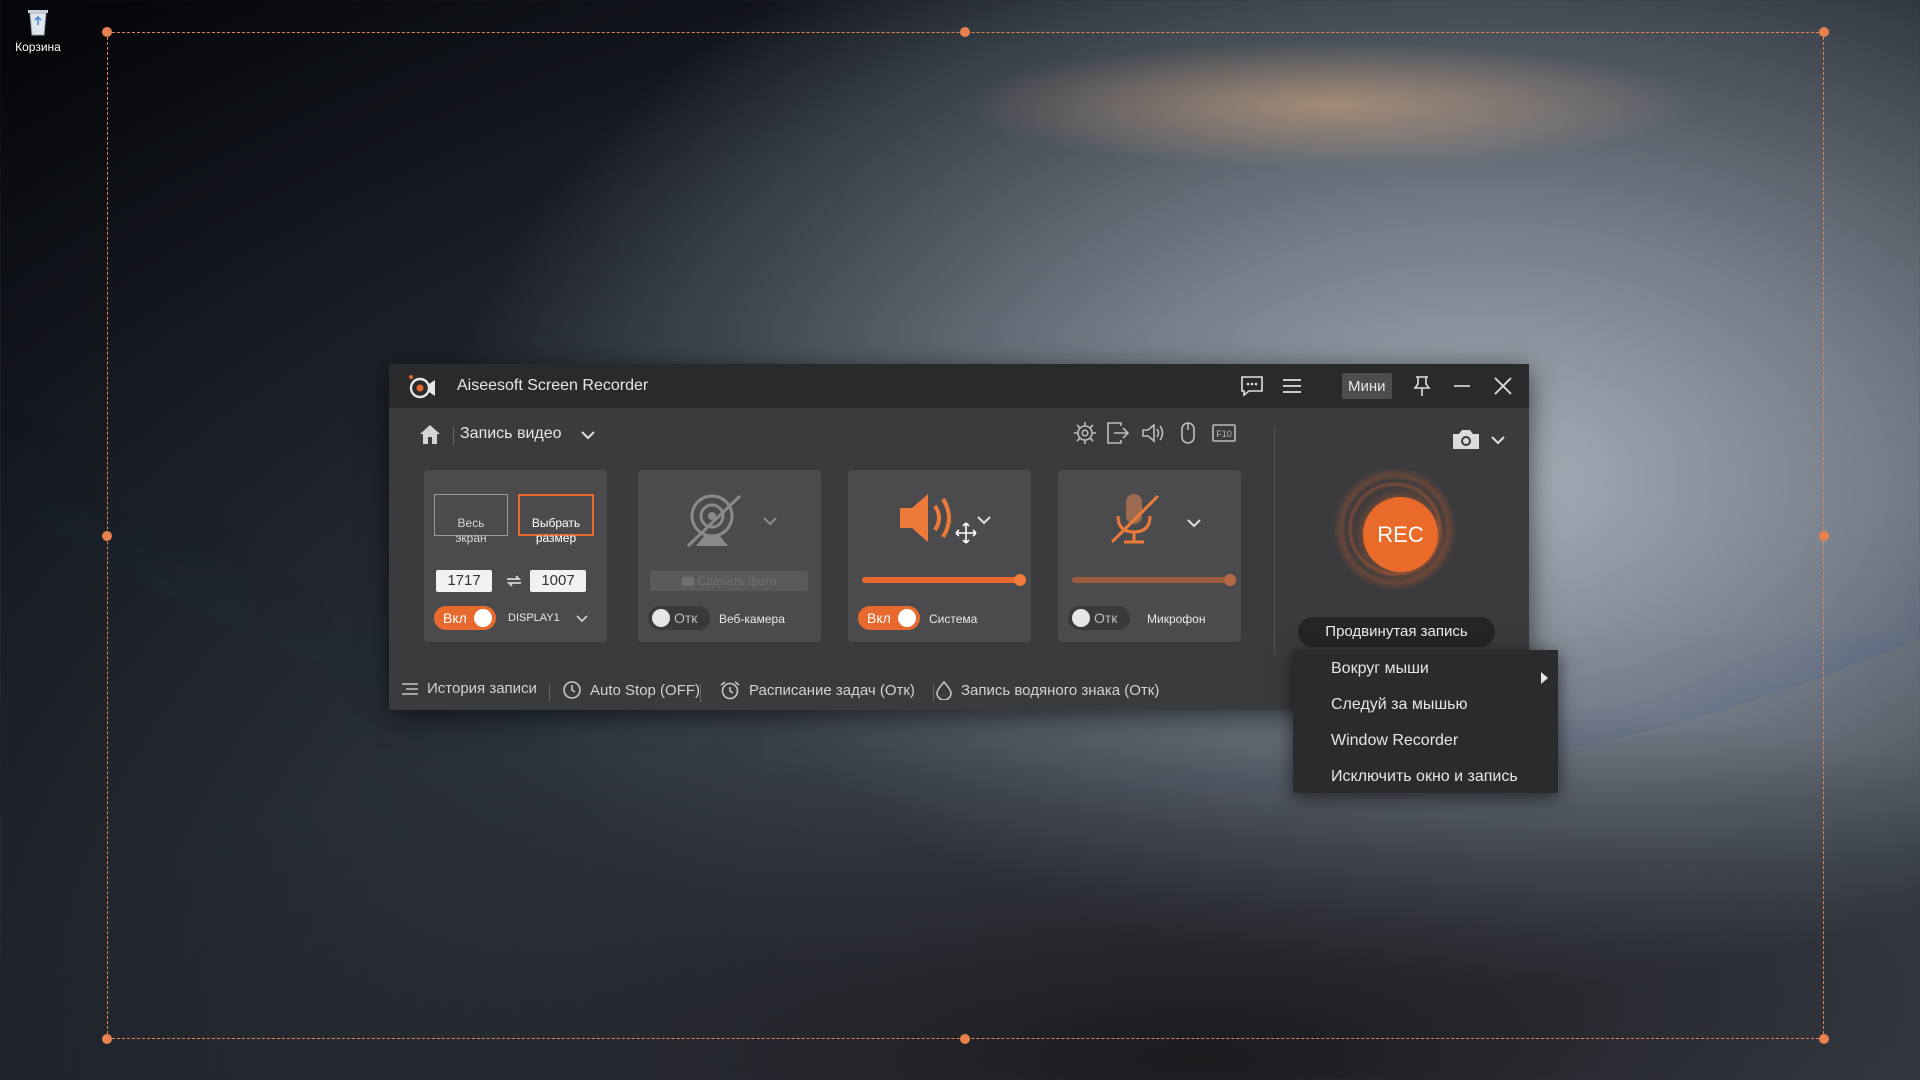  What do you see at coordinates (471, 530) in the screenshot?
I see `full-screen-label: Весь экран` at bounding box center [471, 530].